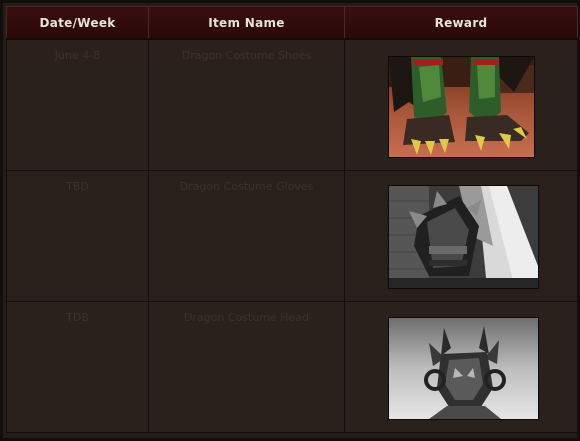  I want to click on date-cell: June 4-8, so click(77, 104).